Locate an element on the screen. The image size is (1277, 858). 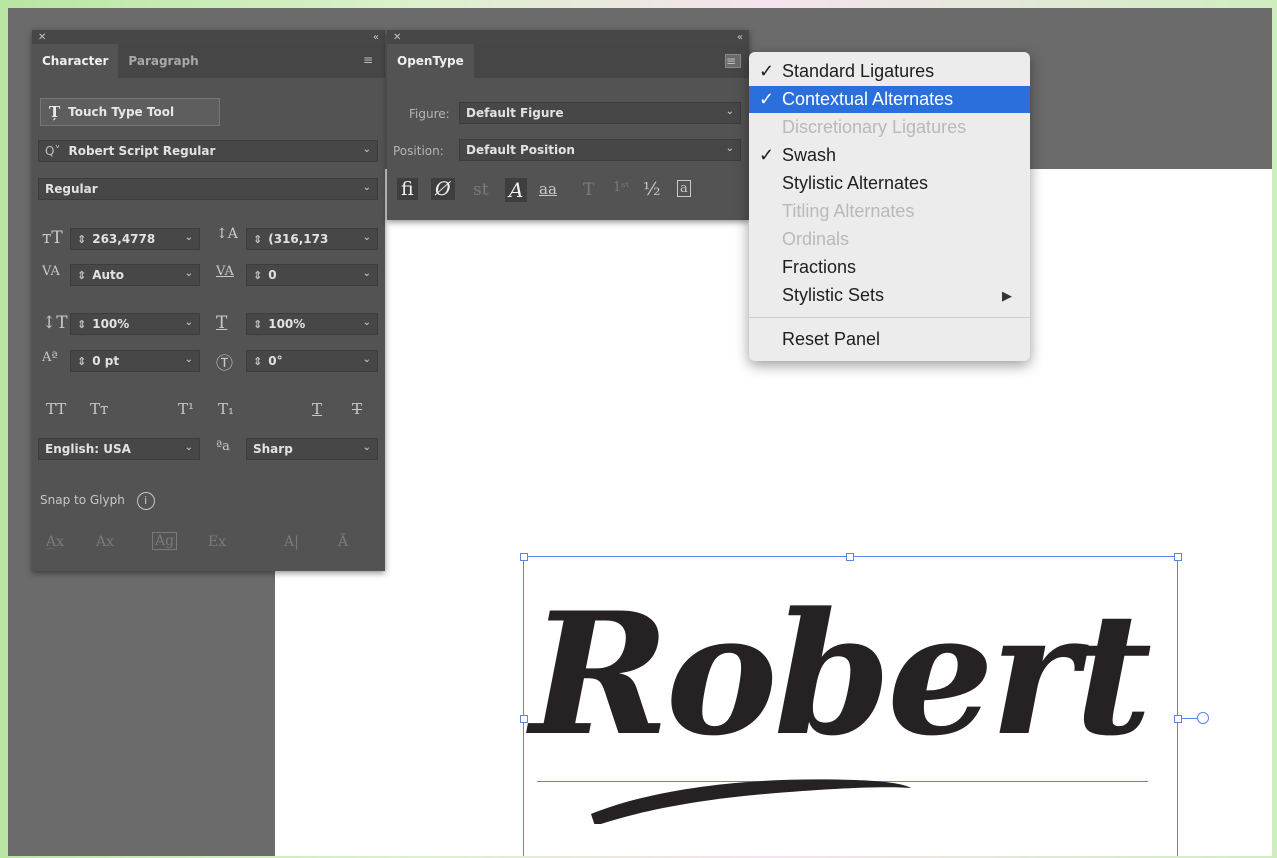
figure-select: Default Figure ⌄ is located at coordinates (600, 113).